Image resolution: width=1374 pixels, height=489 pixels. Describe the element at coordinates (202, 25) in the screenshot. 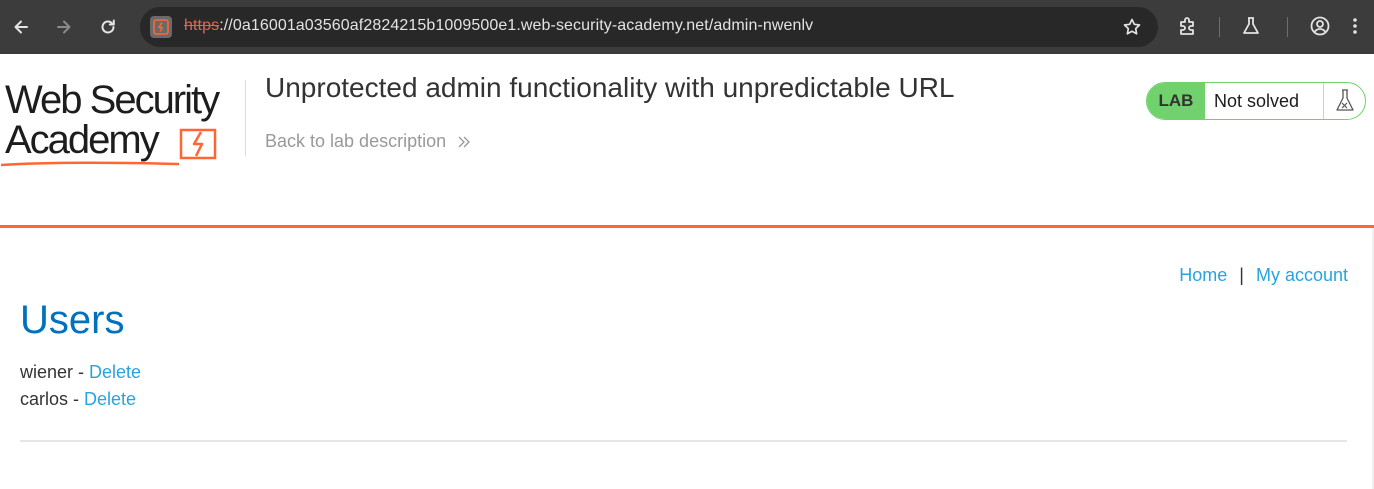

I see `url-scheme: https` at that location.